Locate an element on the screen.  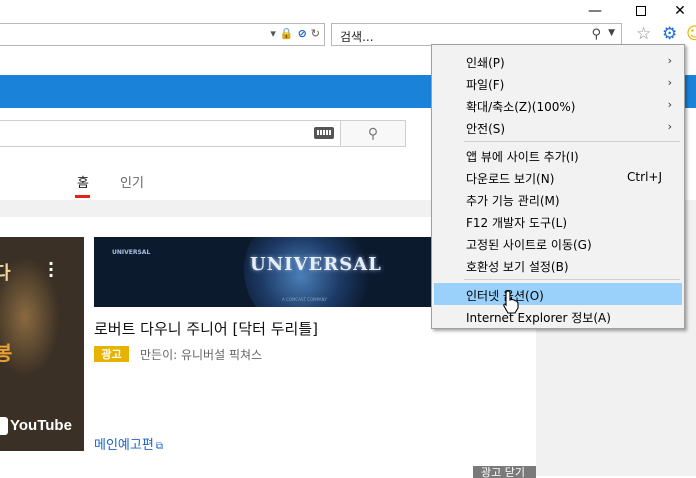
close-button: ✕ is located at coordinates (680, 11).